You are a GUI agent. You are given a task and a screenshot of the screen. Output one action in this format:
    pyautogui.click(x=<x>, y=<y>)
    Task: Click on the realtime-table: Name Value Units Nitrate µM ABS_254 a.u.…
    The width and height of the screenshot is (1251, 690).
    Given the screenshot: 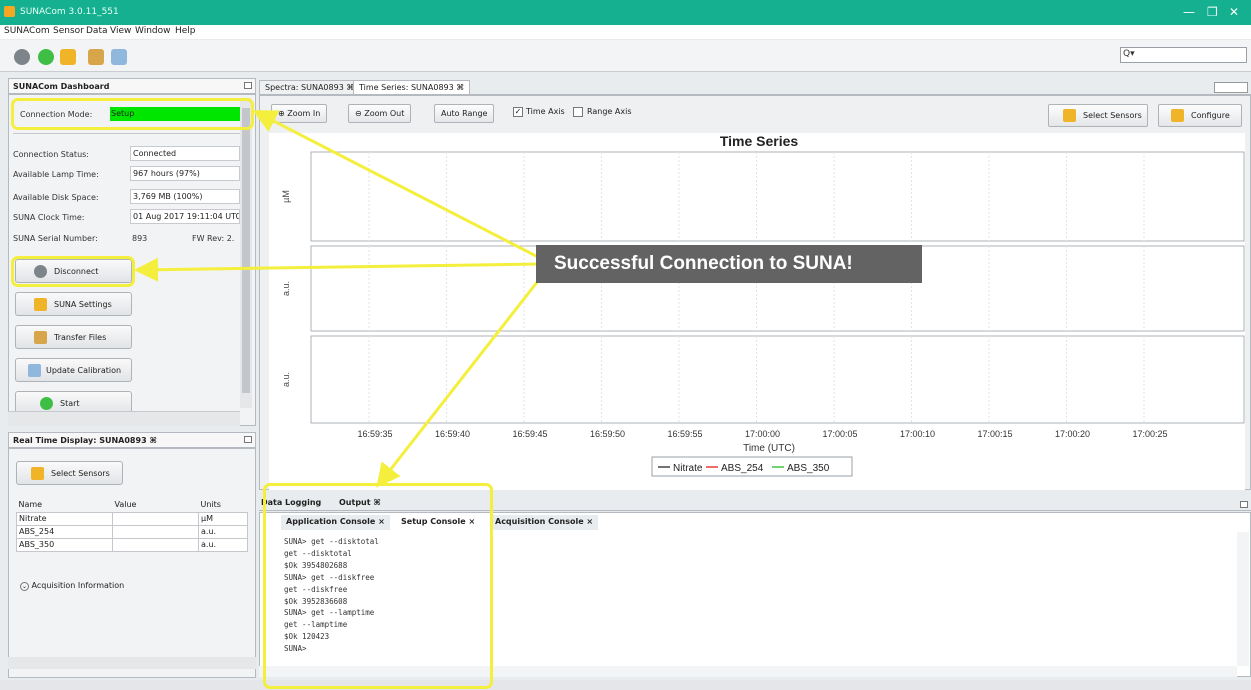 What is the action you would take?
    pyautogui.click(x=132, y=524)
    